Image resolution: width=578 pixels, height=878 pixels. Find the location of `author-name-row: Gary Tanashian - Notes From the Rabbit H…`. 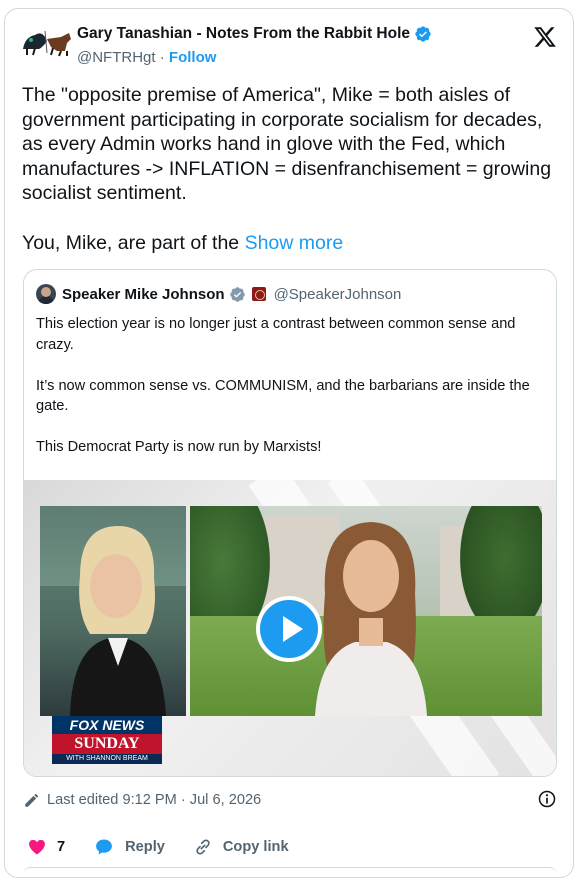

author-name-row: Gary Tanashian - Notes From the Rabbit H… is located at coordinates (254, 34).